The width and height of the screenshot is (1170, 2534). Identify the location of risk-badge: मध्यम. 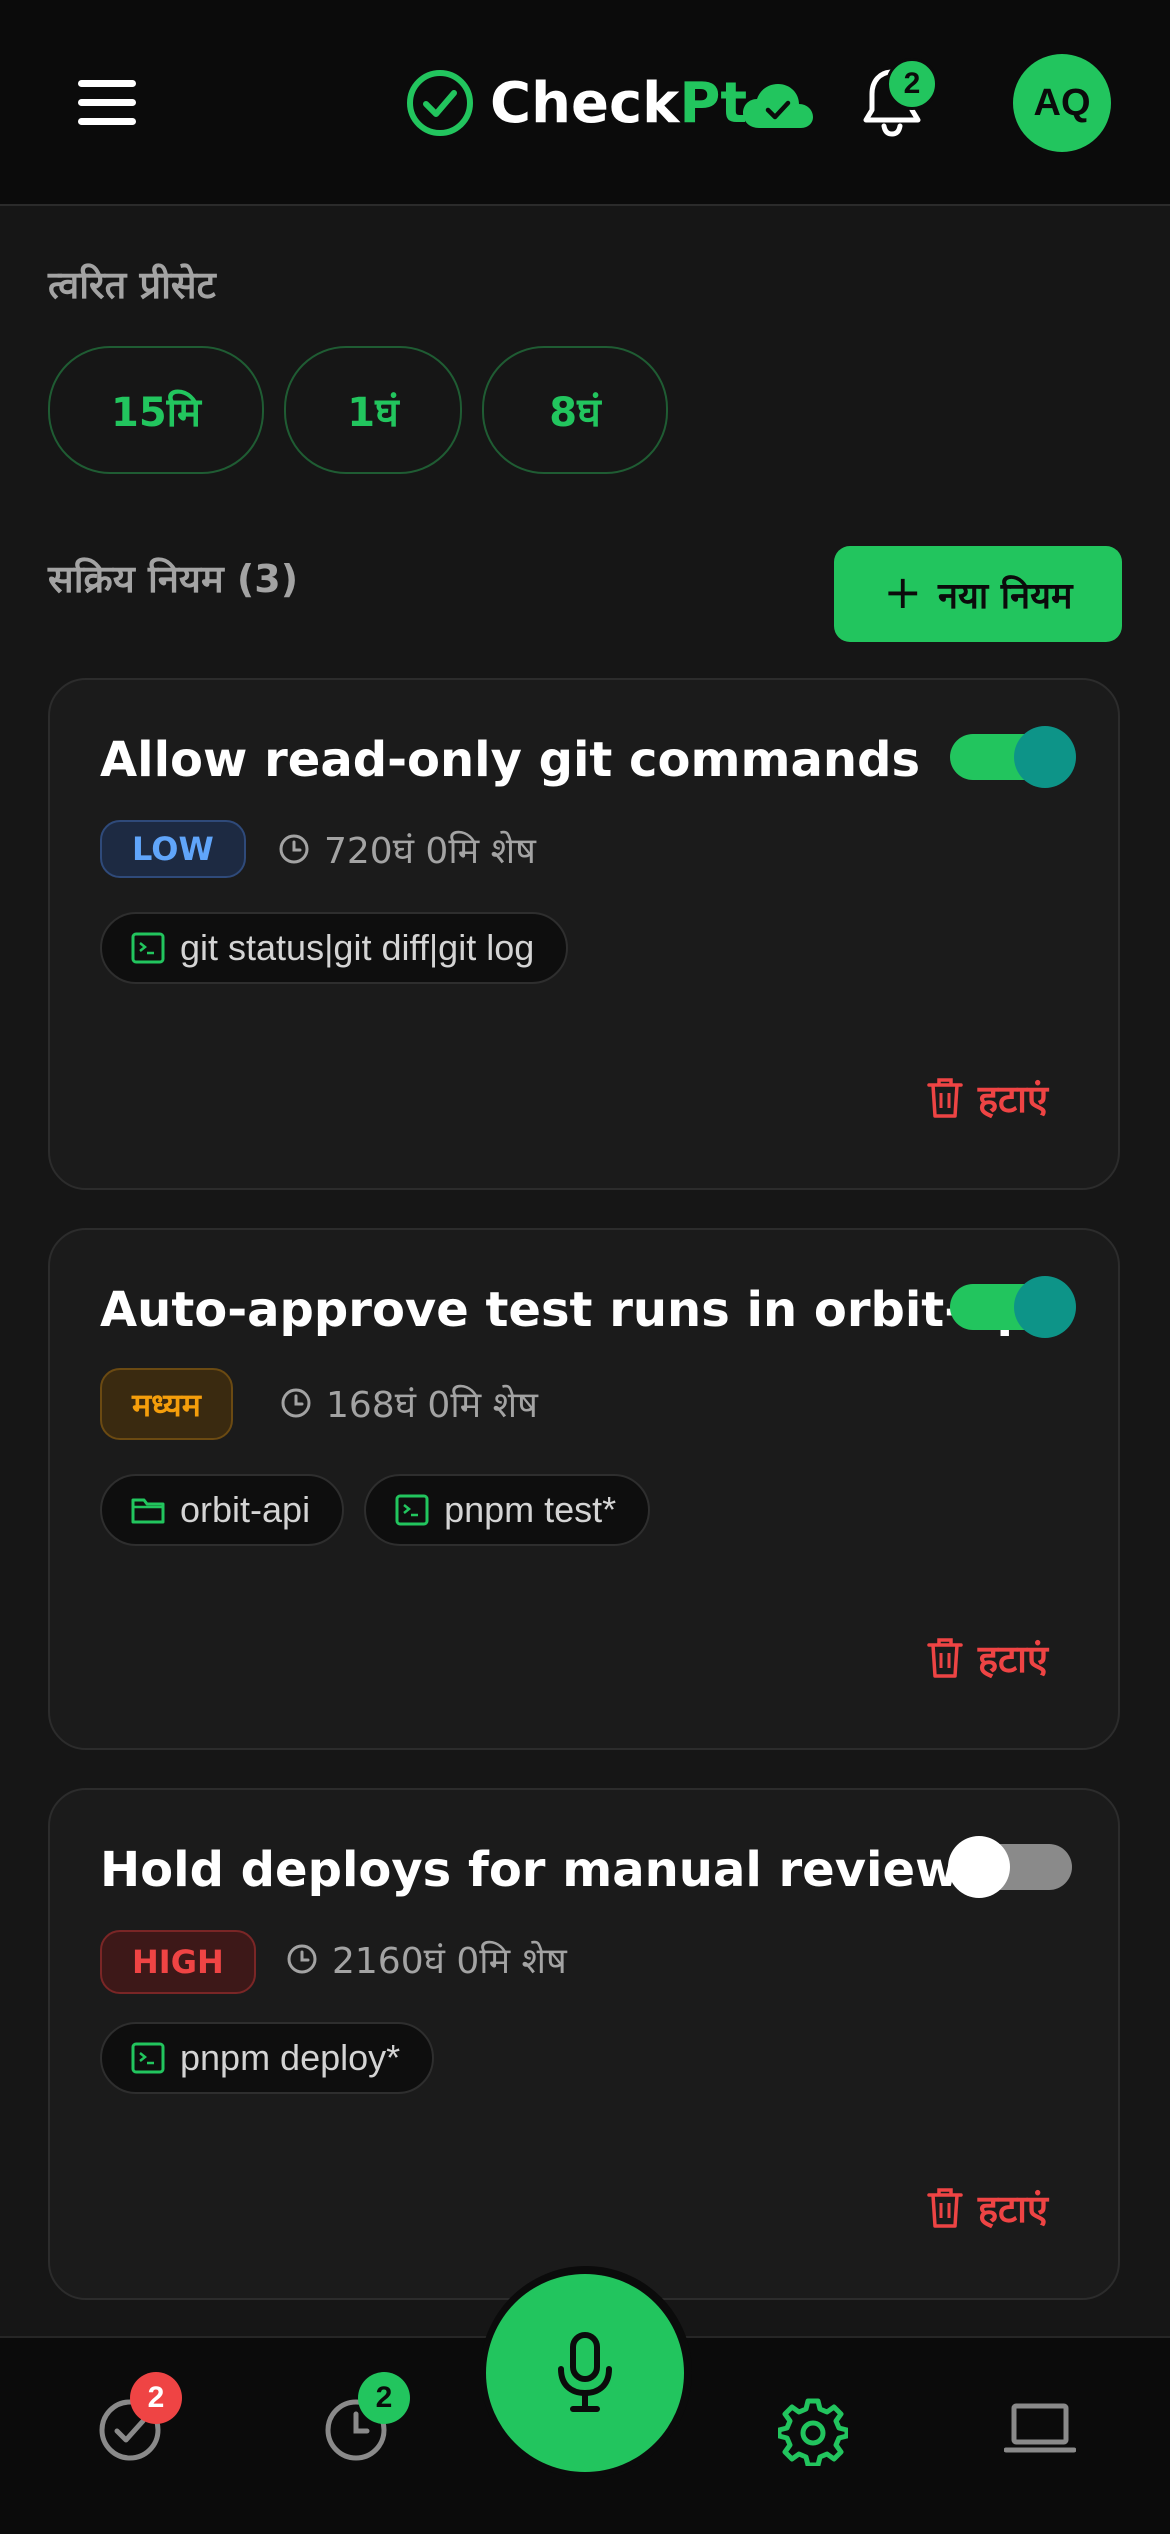
(166, 1404).